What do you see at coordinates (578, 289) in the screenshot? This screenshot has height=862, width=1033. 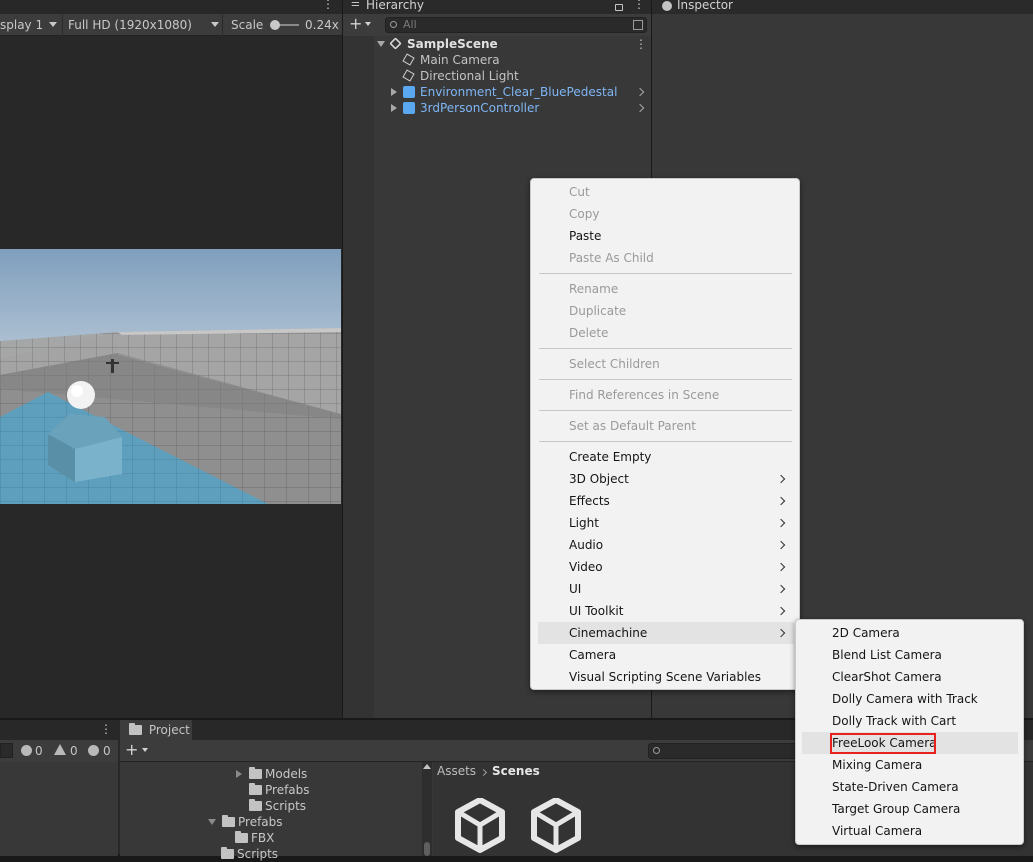 I see `menu-item-rename: Rename` at bounding box center [578, 289].